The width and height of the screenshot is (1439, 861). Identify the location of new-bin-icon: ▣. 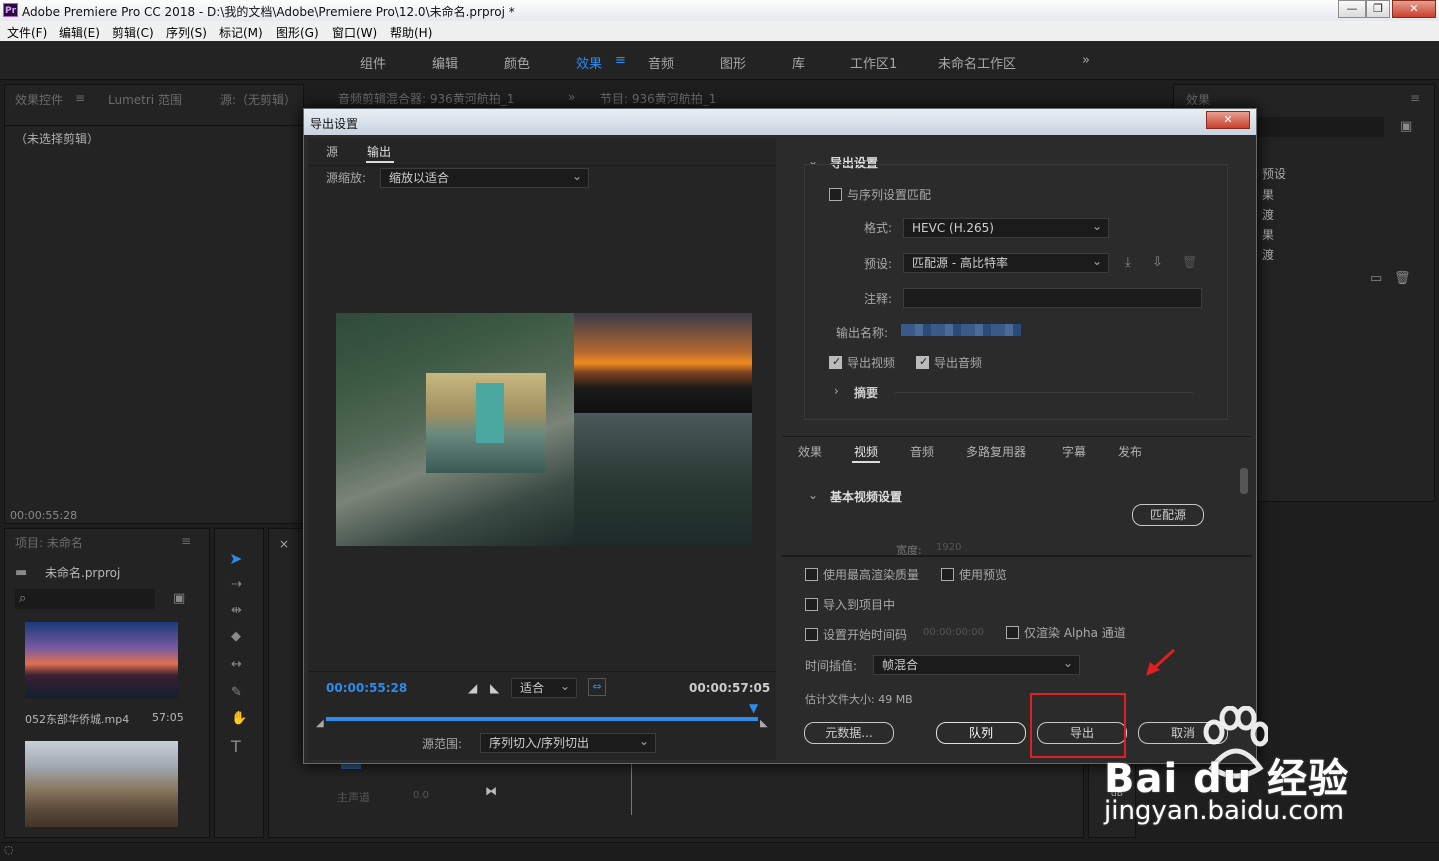
(1406, 126).